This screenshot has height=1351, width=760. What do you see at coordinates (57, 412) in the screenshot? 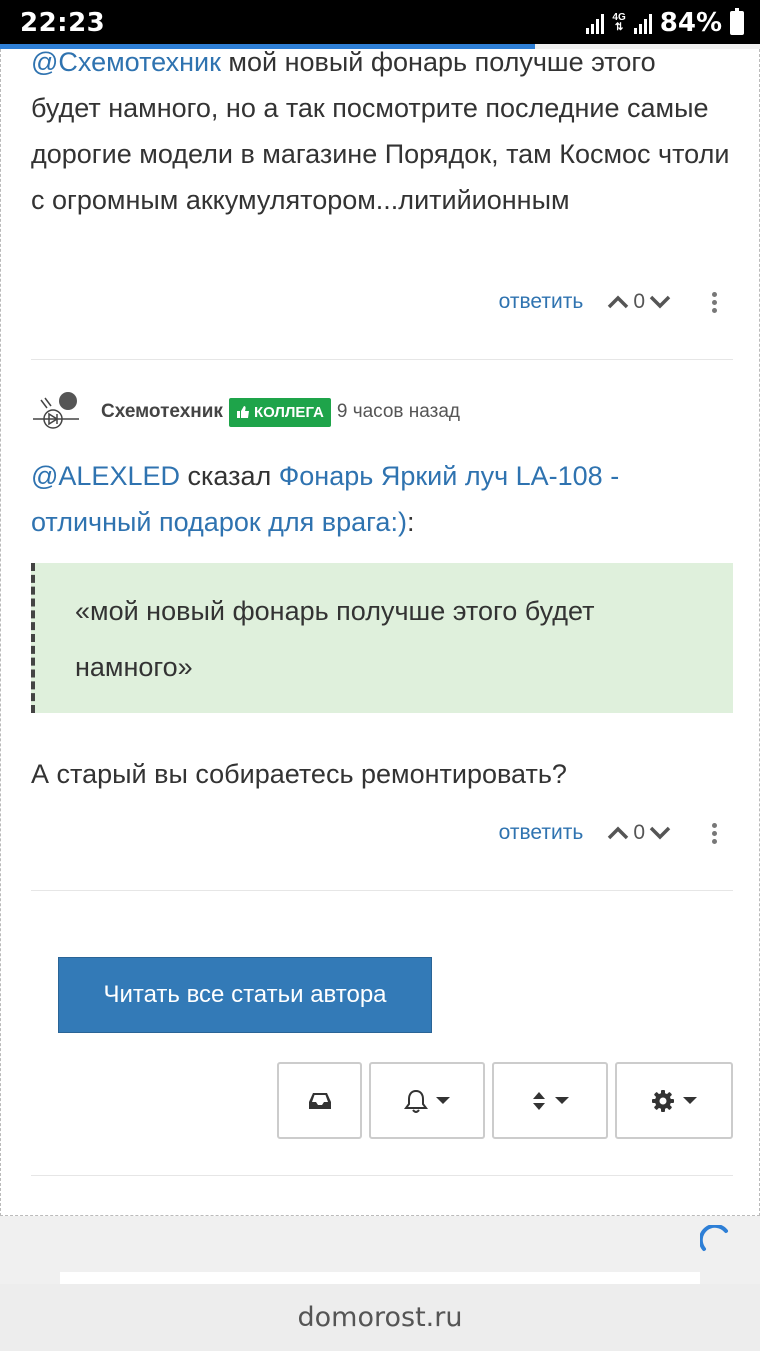
I see `avatar` at bounding box center [57, 412].